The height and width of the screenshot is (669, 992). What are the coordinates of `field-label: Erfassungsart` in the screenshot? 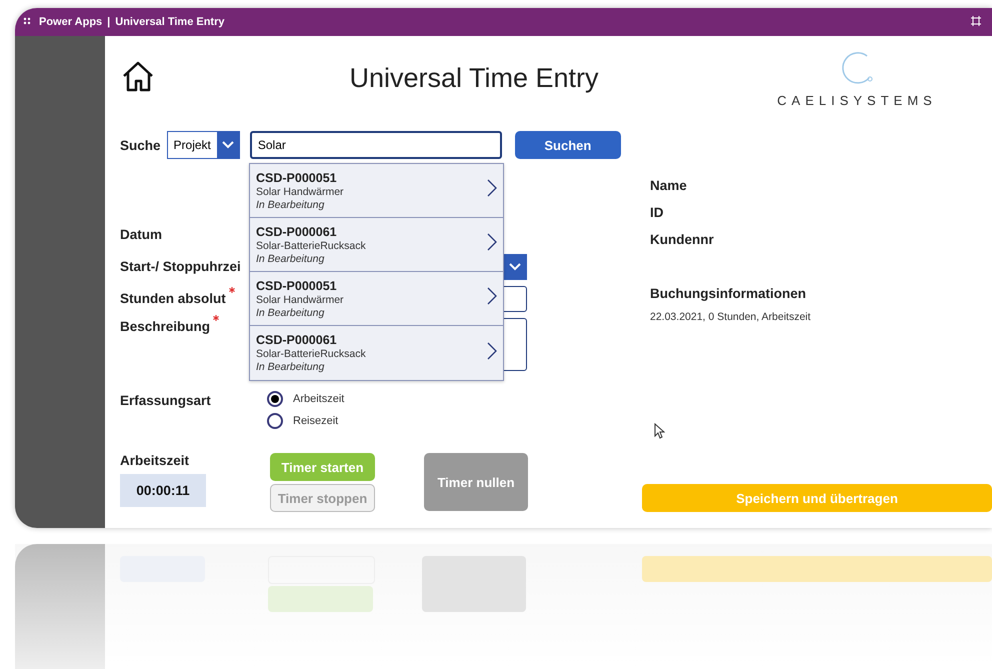 It's located at (166, 400).